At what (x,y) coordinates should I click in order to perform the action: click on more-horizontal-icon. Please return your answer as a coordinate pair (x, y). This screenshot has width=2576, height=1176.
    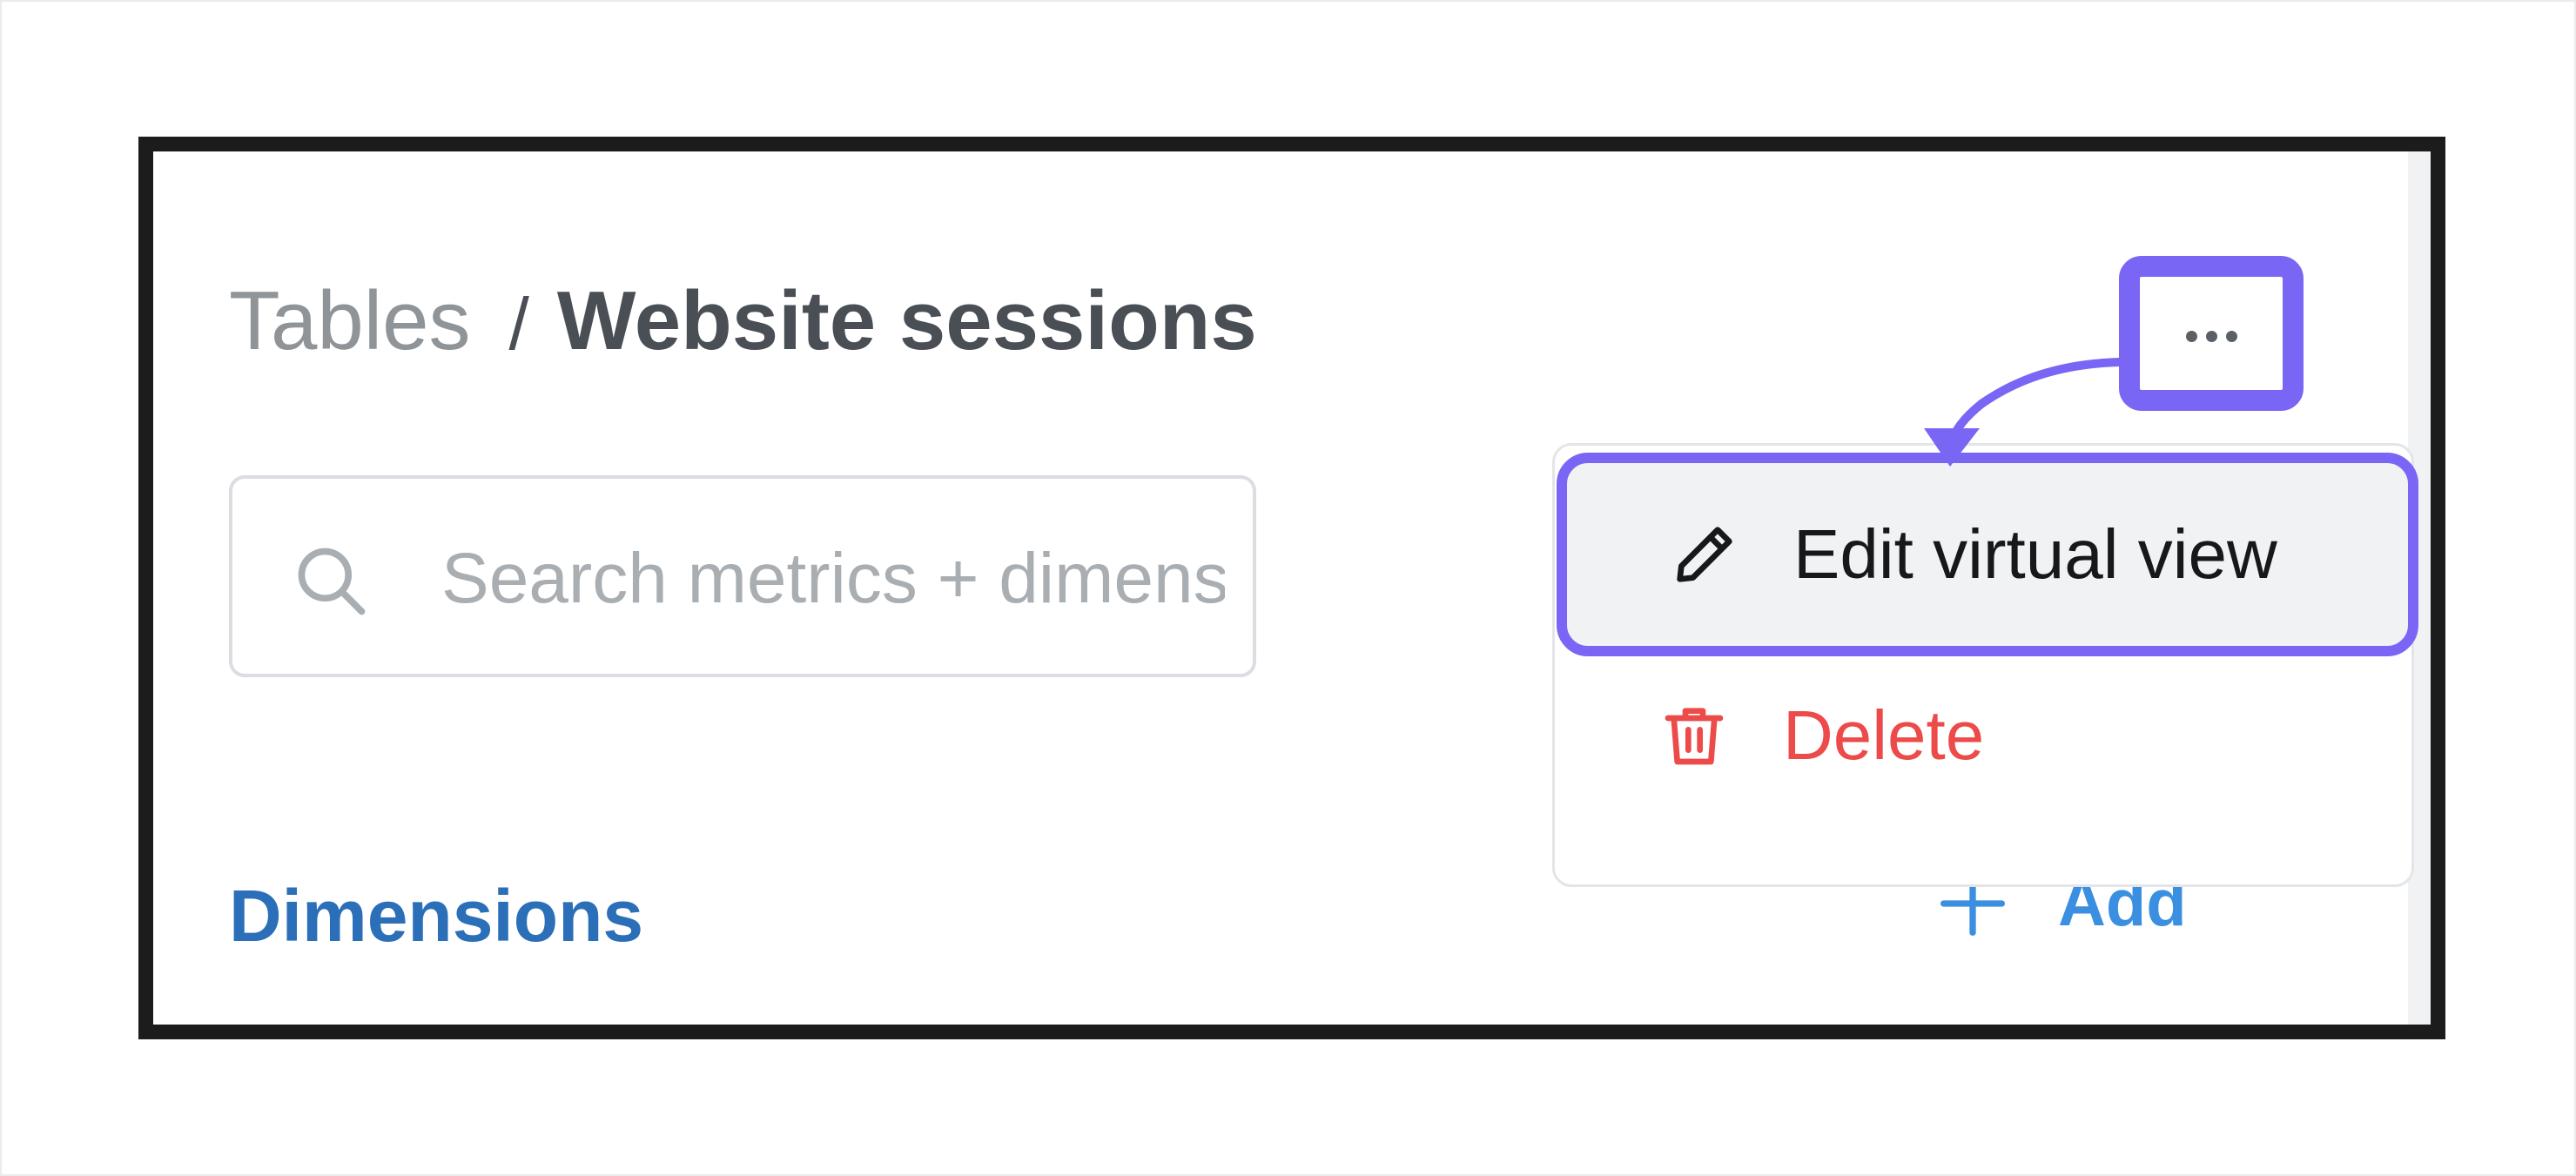
    Looking at the image, I should click on (2211, 336).